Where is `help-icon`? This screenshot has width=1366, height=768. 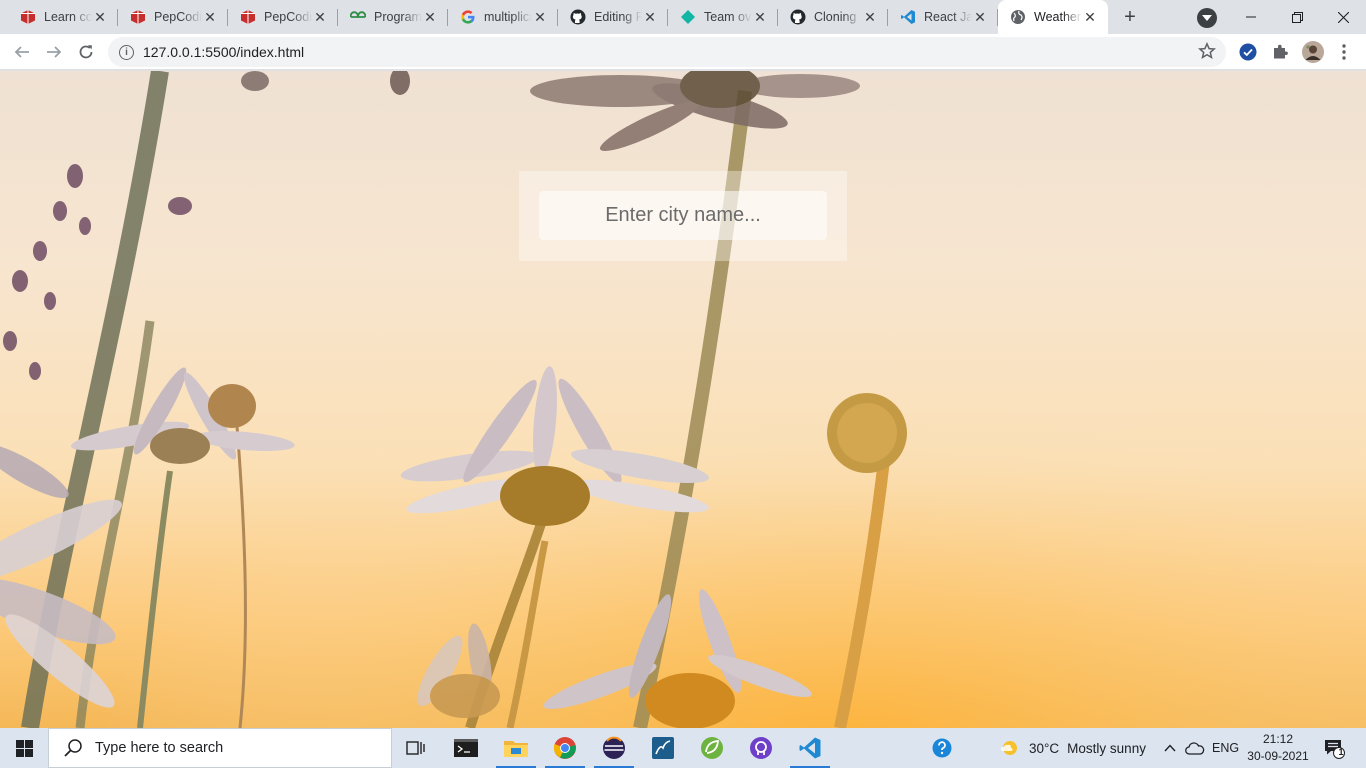 help-icon is located at coordinates (942, 748).